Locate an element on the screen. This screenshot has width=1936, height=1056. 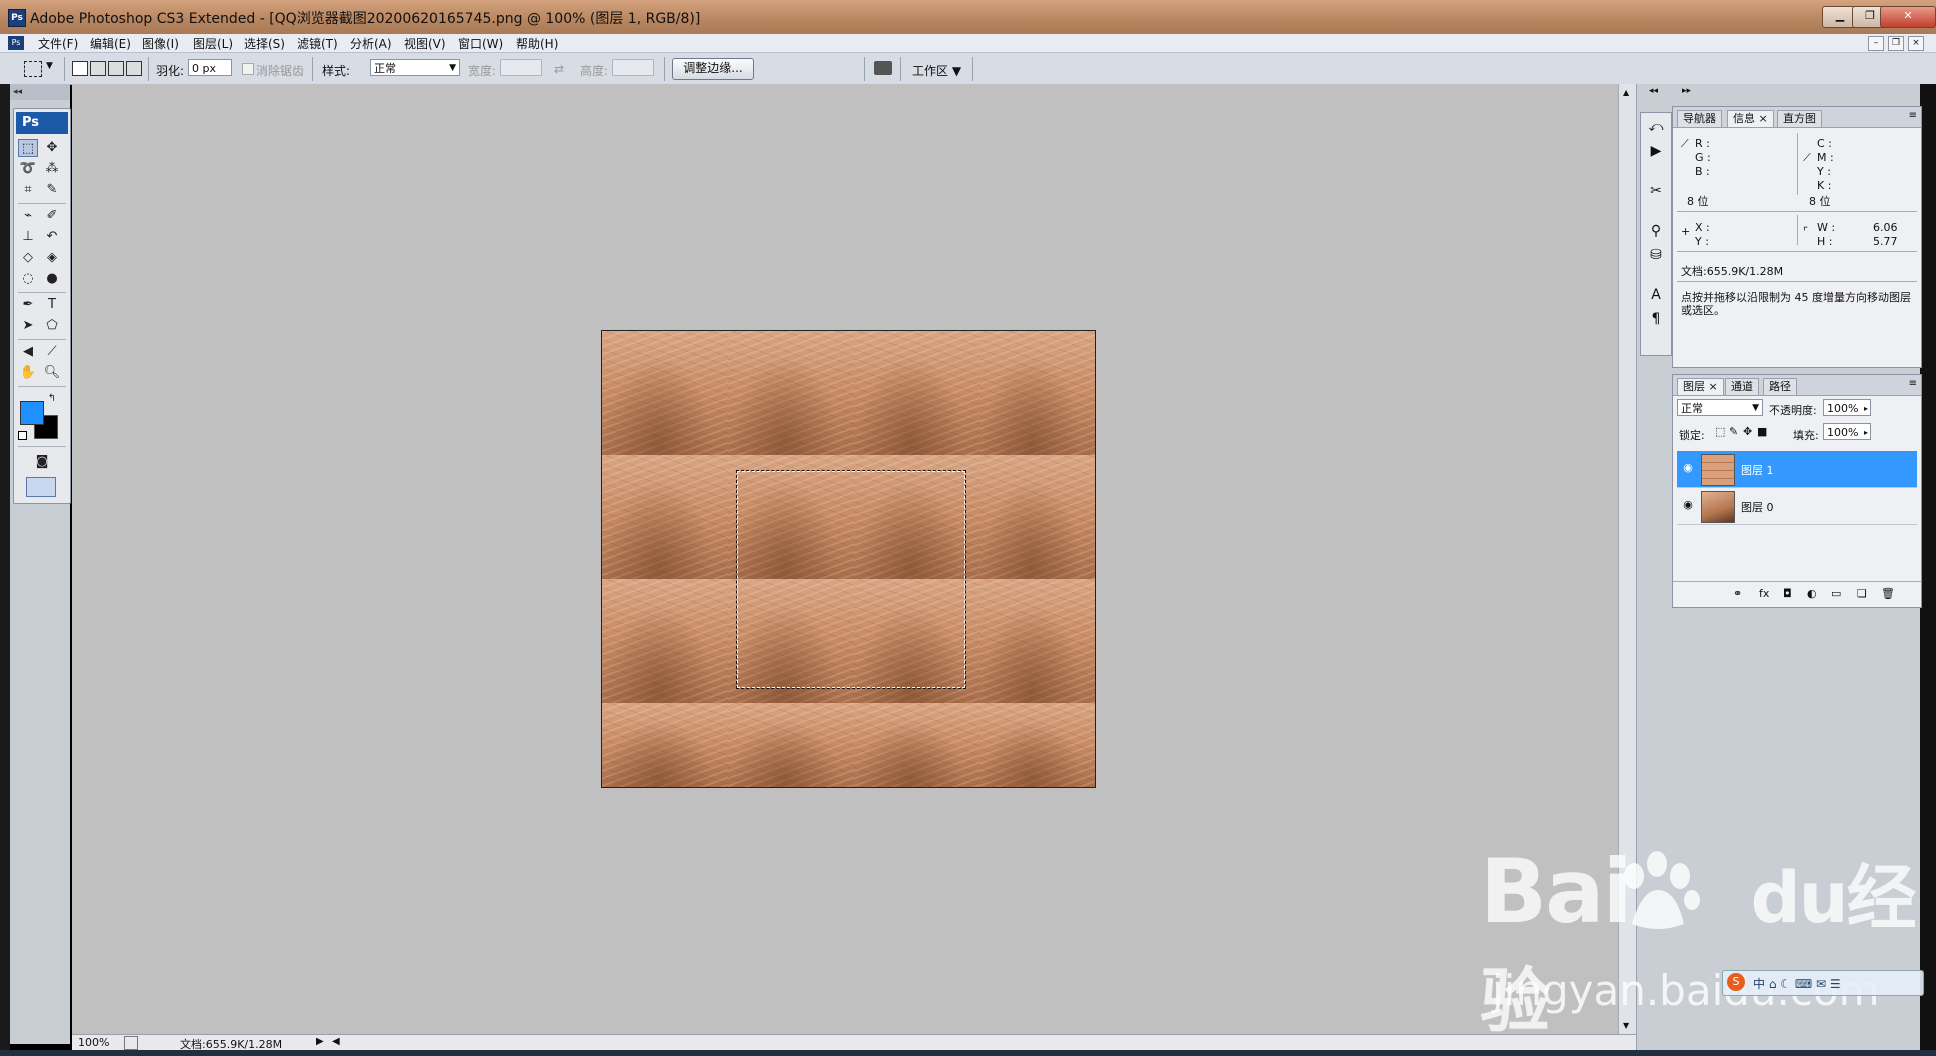
subtract-selection-icon is located at coordinates (116, 68).